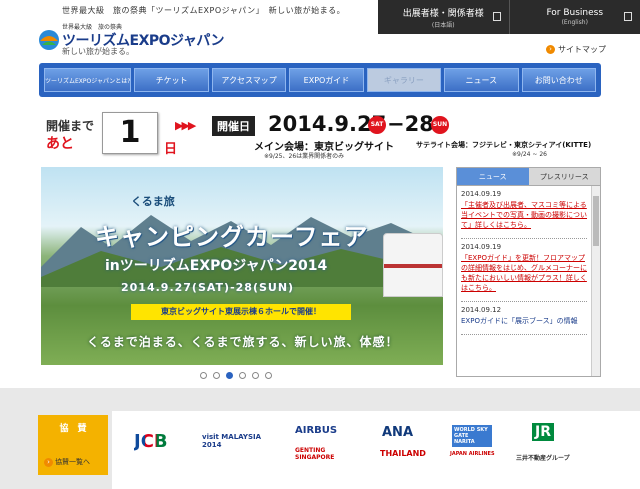 The height and width of the screenshot is (489, 640). What do you see at coordinates (216, 266) in the screenshot?
I see `banner-subtitle: inツーリズムEXPOジャパン2014` at bounding box center [216, 266].